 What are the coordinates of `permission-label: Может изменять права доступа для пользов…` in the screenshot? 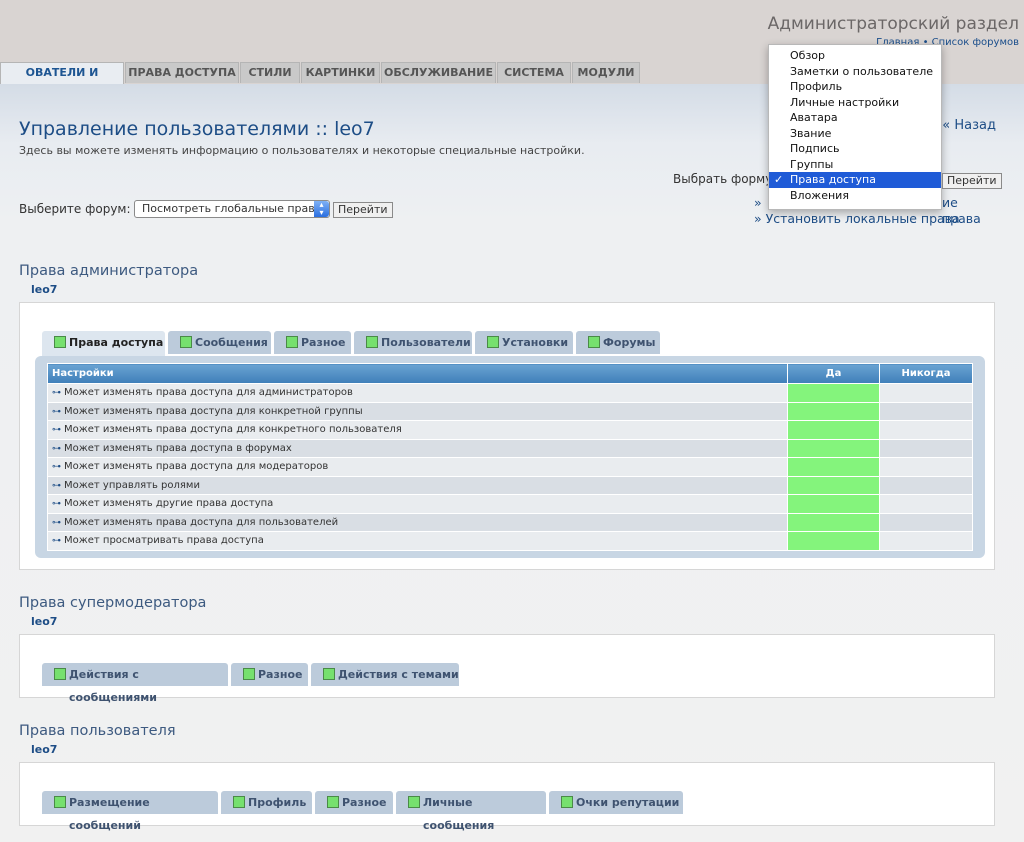 It's located at (201, 522).